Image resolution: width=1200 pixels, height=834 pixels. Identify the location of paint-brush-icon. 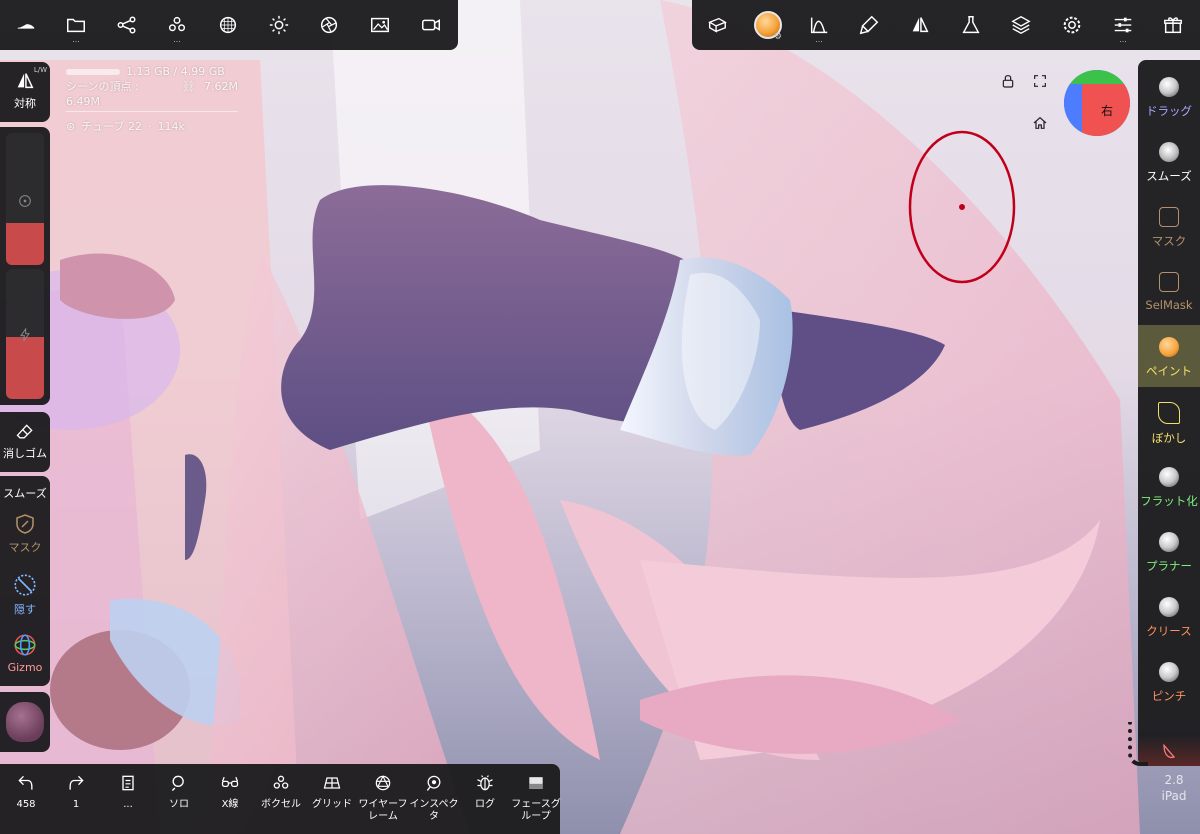
(1169, 347).